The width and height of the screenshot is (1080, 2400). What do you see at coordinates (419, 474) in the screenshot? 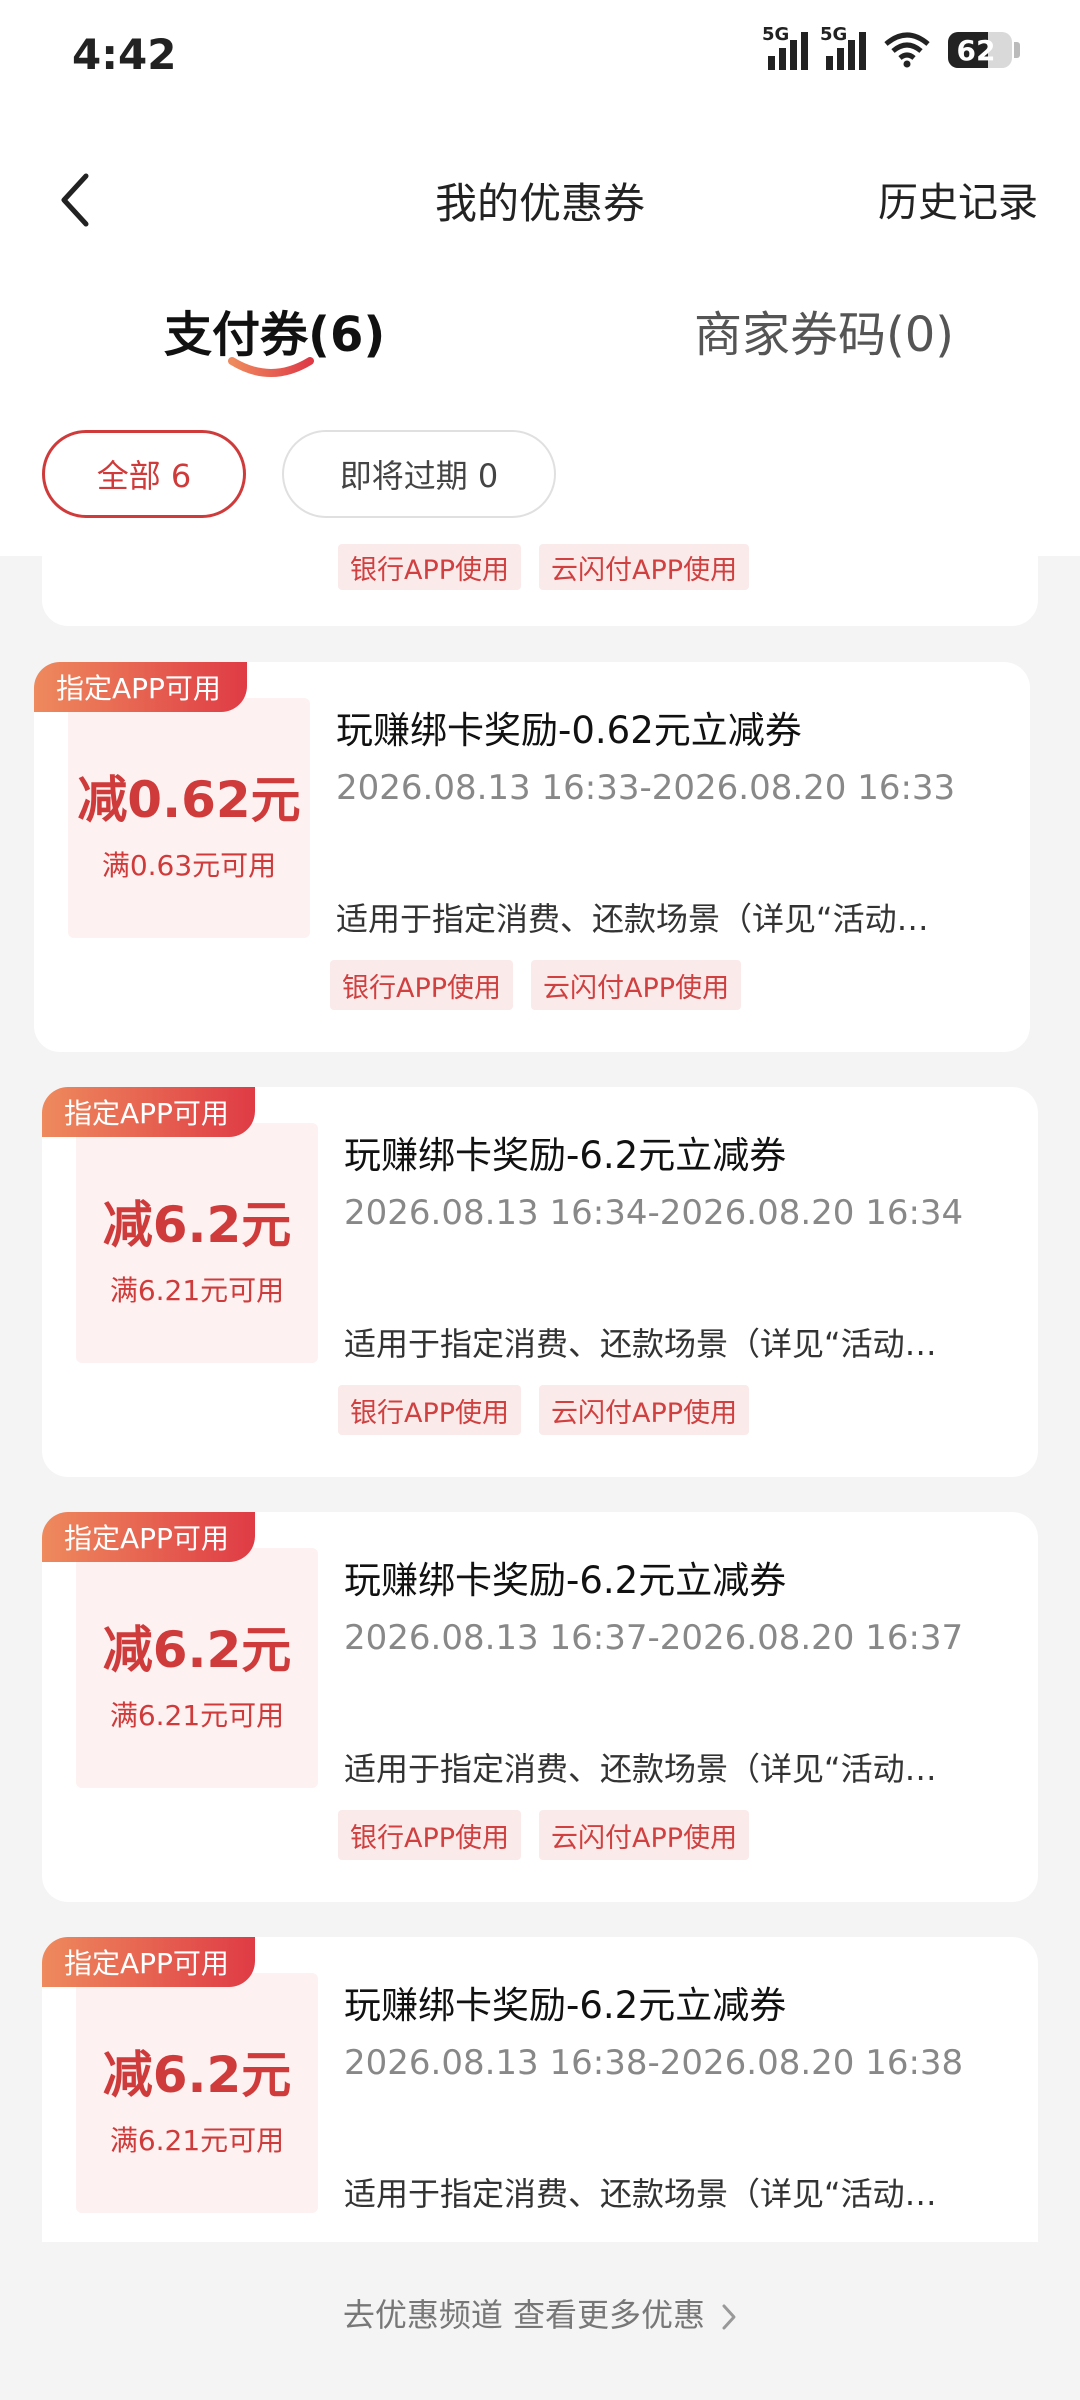
I see `filter-expiring-soon: 即将过期 0` at bounding box center [419, 474].